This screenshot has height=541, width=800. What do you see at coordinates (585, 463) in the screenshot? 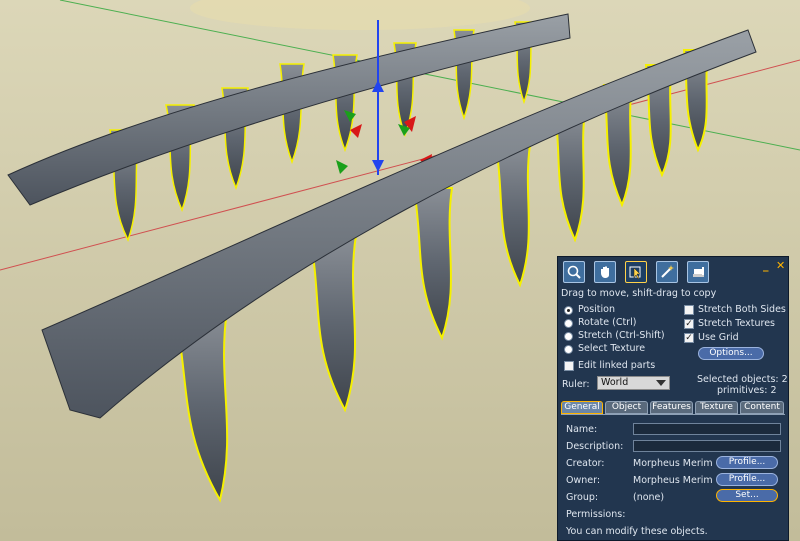
I see `creator-label: Creator:` at bounding box center [585, 463].